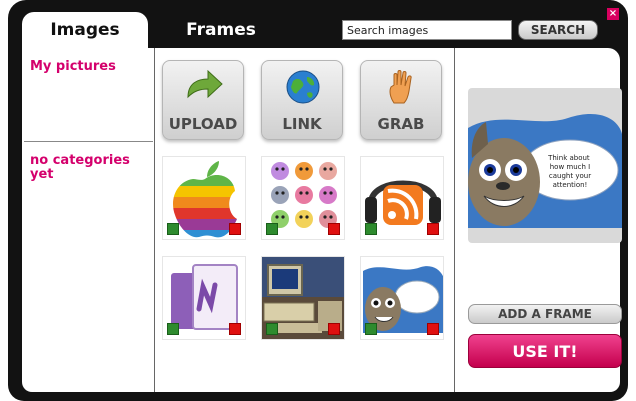 Image resolution: width=636 pixels, height=401 pixels. What do you see at coordinates (454, 220) in the screenshot?
I see `right-divider` at bounding box center [454, 220].